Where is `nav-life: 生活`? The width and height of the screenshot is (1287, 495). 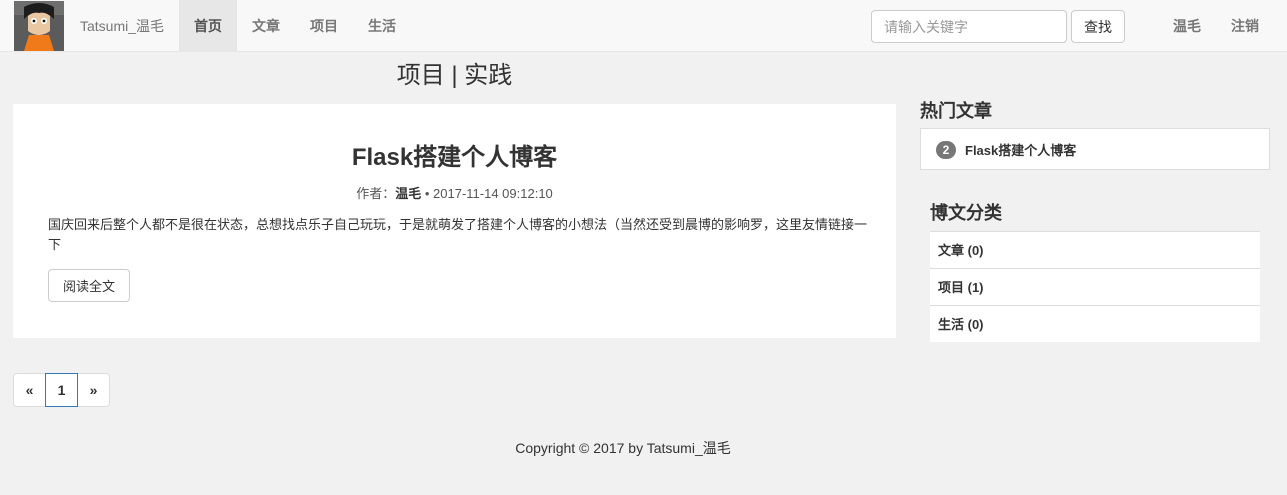
nav-life: 生活 is located at coordinates (382, 26).